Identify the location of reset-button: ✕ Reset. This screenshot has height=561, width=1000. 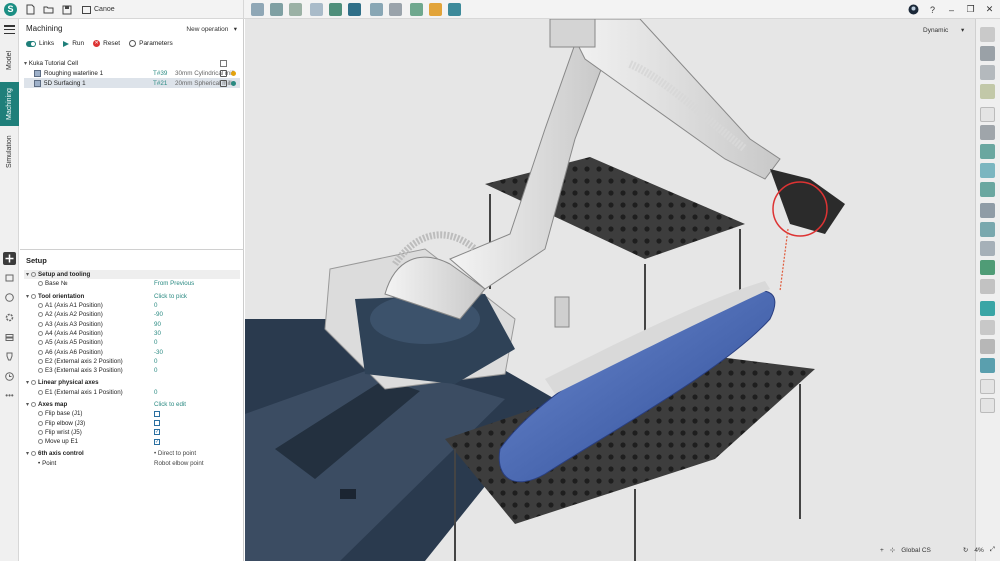
(106, 43).